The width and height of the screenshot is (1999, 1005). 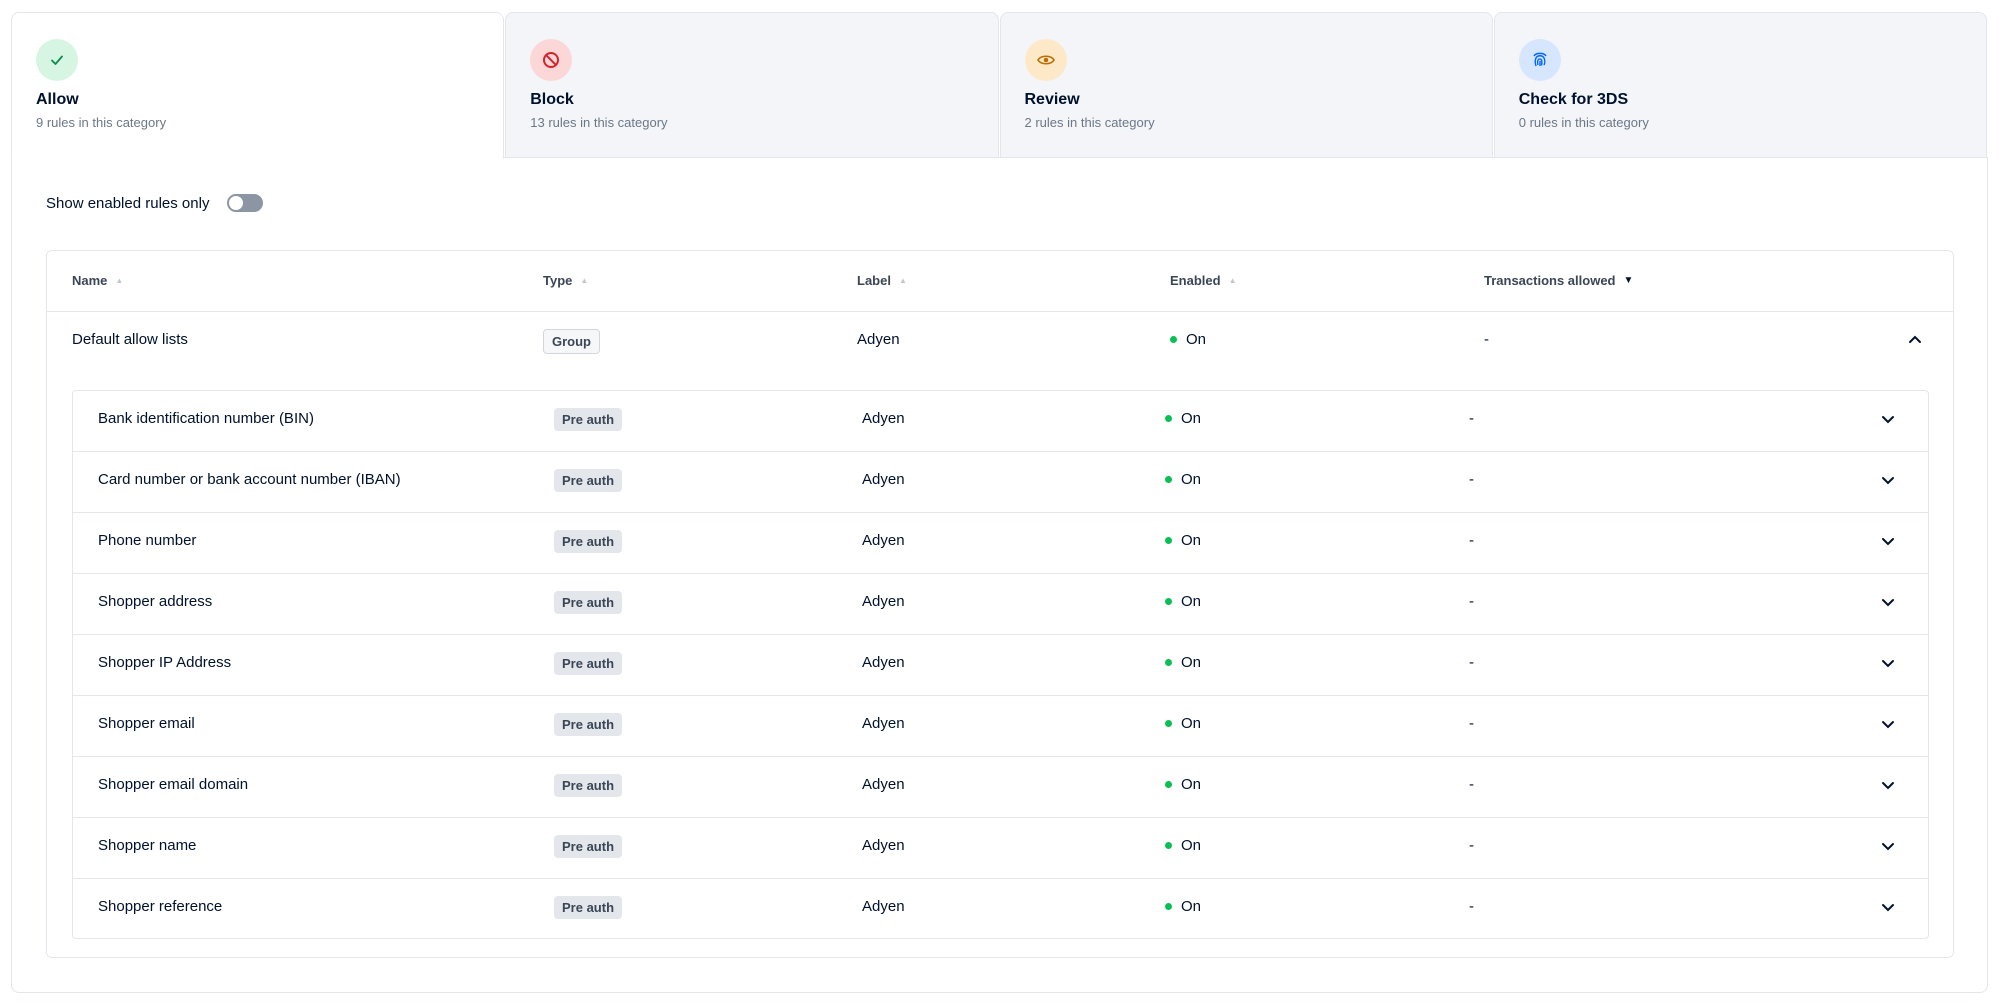 What do you see at coordinates (551, 60) in the screenshot?
I see `block-icon` at bounding box center [551, 60].